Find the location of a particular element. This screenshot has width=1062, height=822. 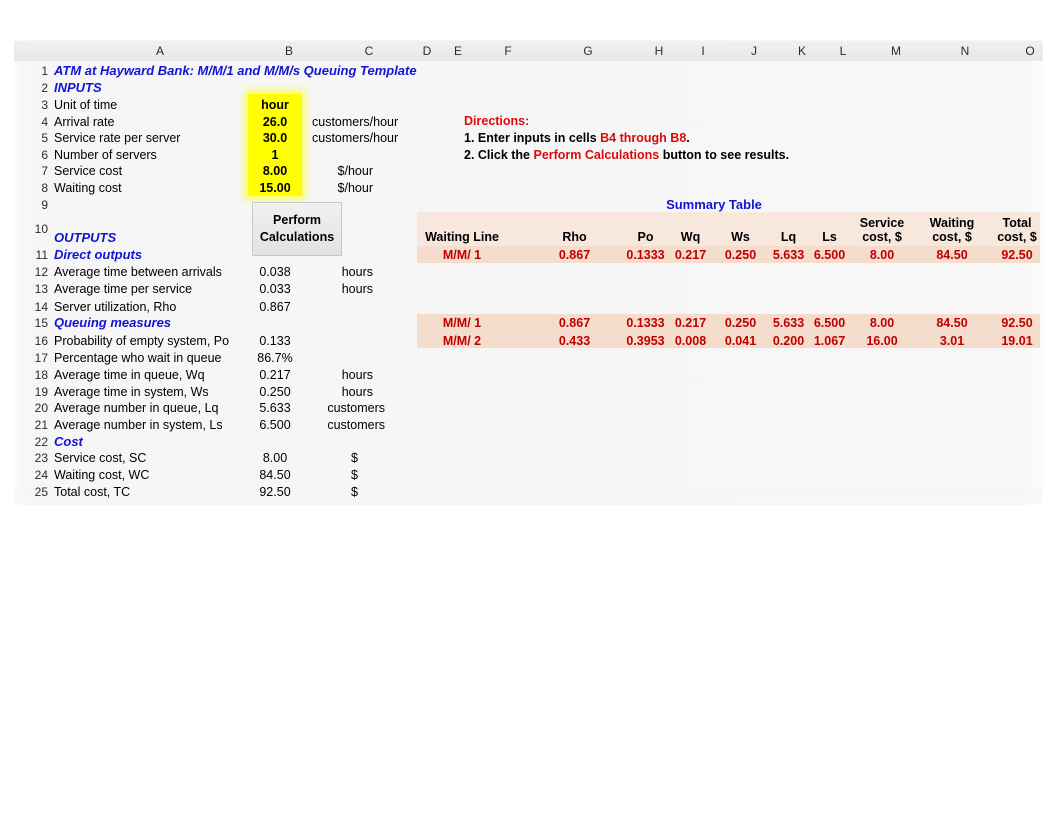

column-header-m: M is located at coordinates (896, 51).